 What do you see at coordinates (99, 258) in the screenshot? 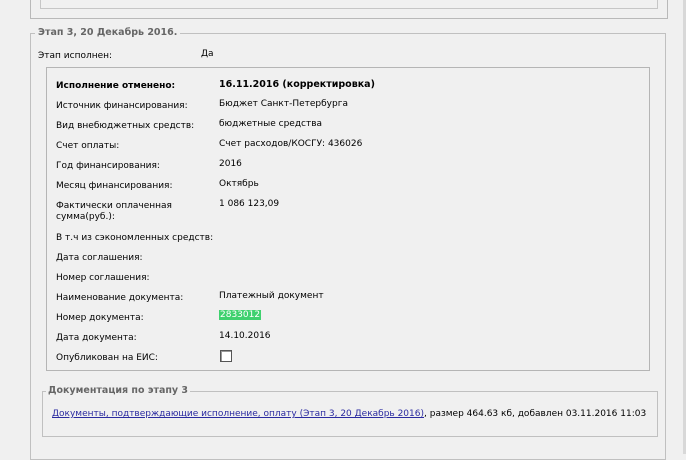
I see `agreement-date-label: Дата соглашения:` at bounding box center [99, 258].